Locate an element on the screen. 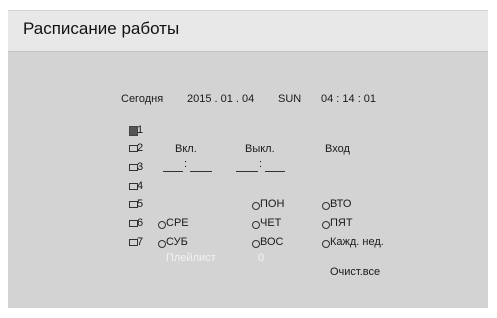  current-date: 2015 . 01 . 04 is located at coordinates (221, 99).